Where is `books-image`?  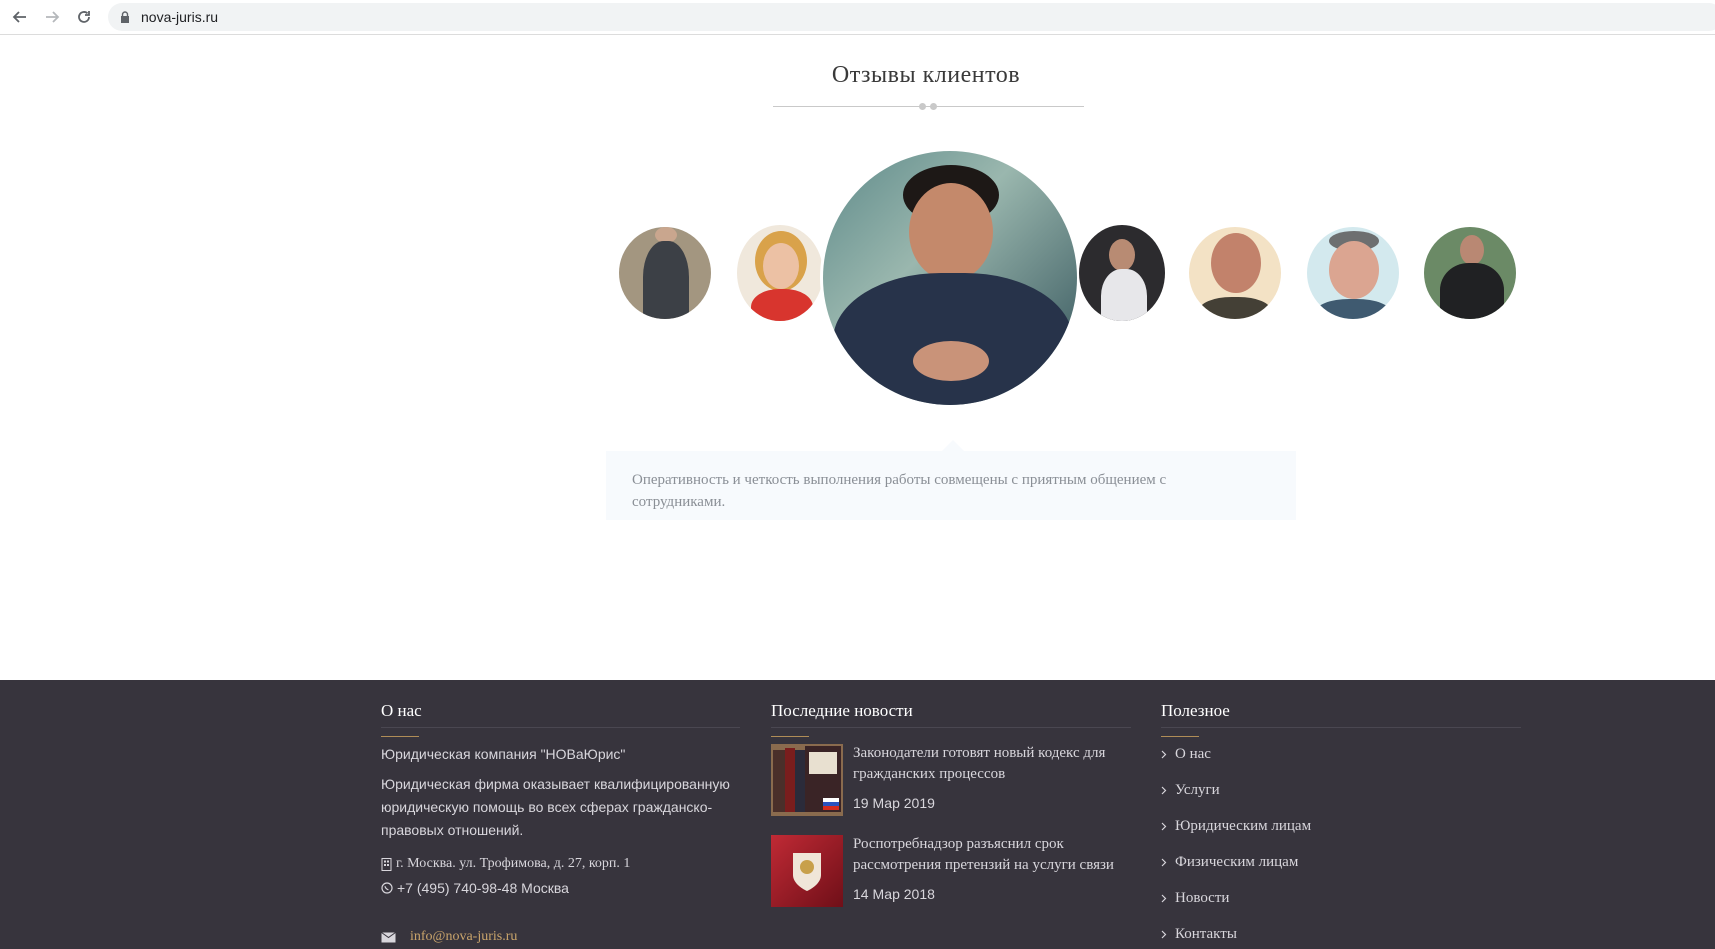
books-image is located at coordinates (807, 780).